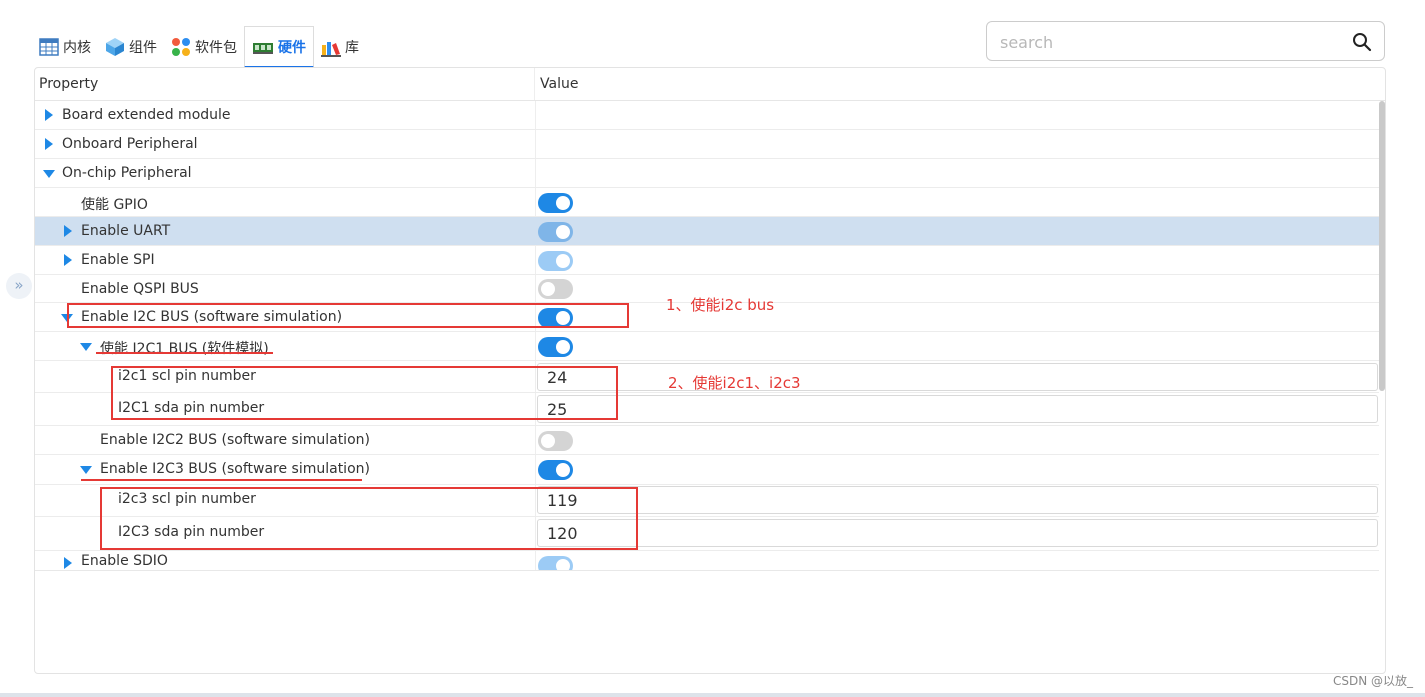 This screenshot has height=697, width=1425. Describe the element at coordinates (555, 347) in the screenshot. I see `toggle-i2c1-bus` at that location.